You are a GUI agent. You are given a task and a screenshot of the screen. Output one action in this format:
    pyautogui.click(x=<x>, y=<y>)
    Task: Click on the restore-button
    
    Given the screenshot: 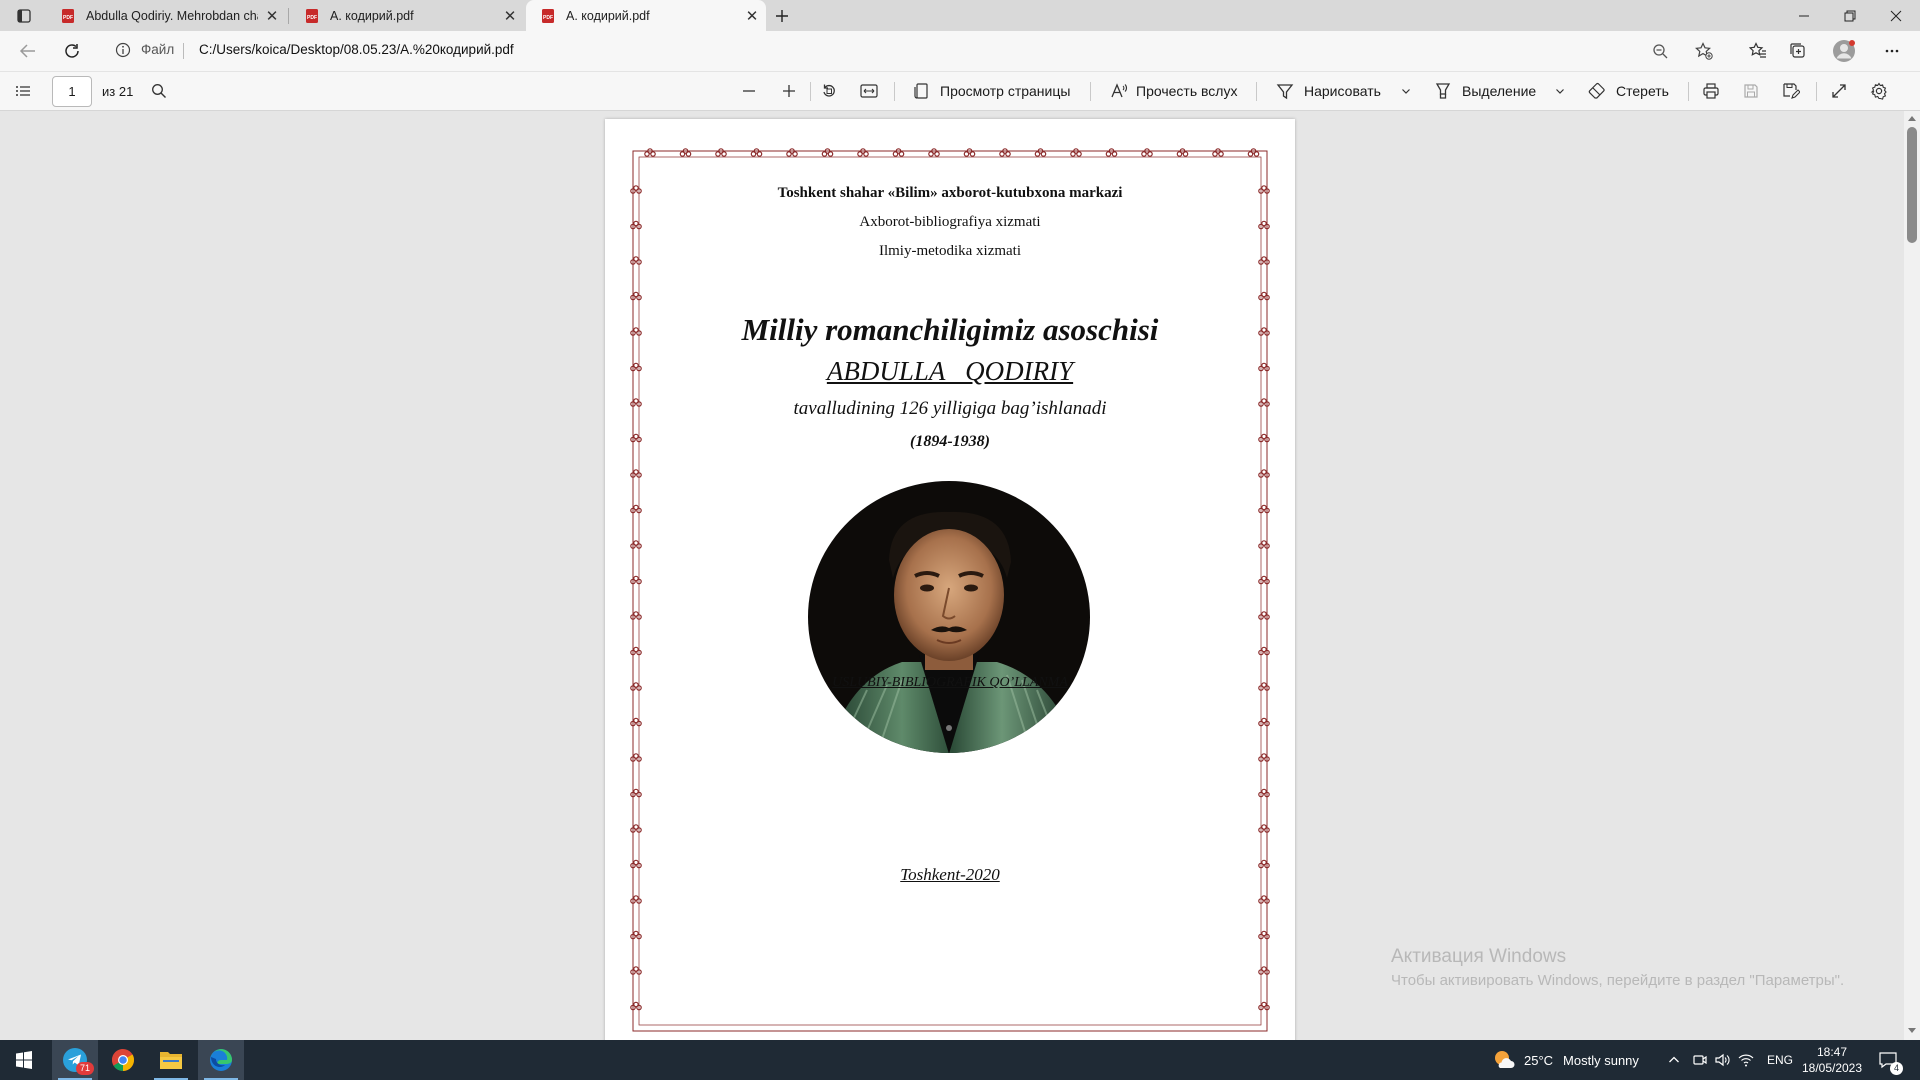 What is the action you would take?
    pyautogui.click(x=1850, y=15)
    